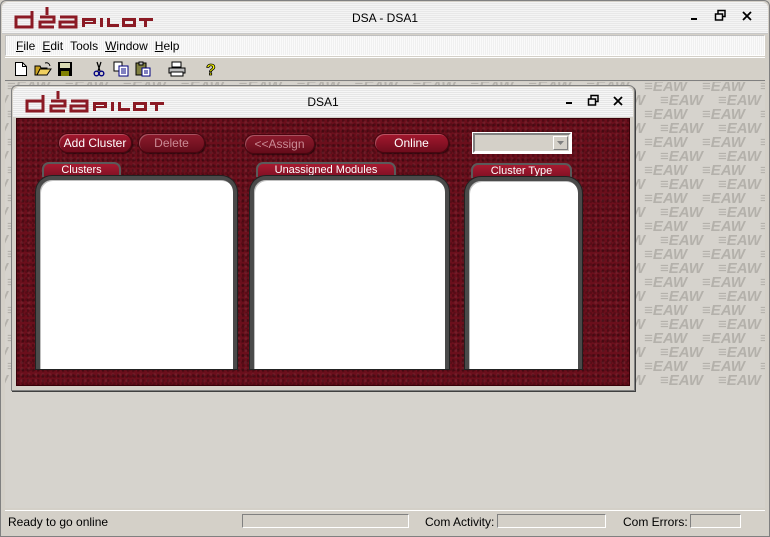 The image size is (770, 537). Describe the element at coordinates (325, 521) in the screenshot. I see `status-field-blank` at that location.